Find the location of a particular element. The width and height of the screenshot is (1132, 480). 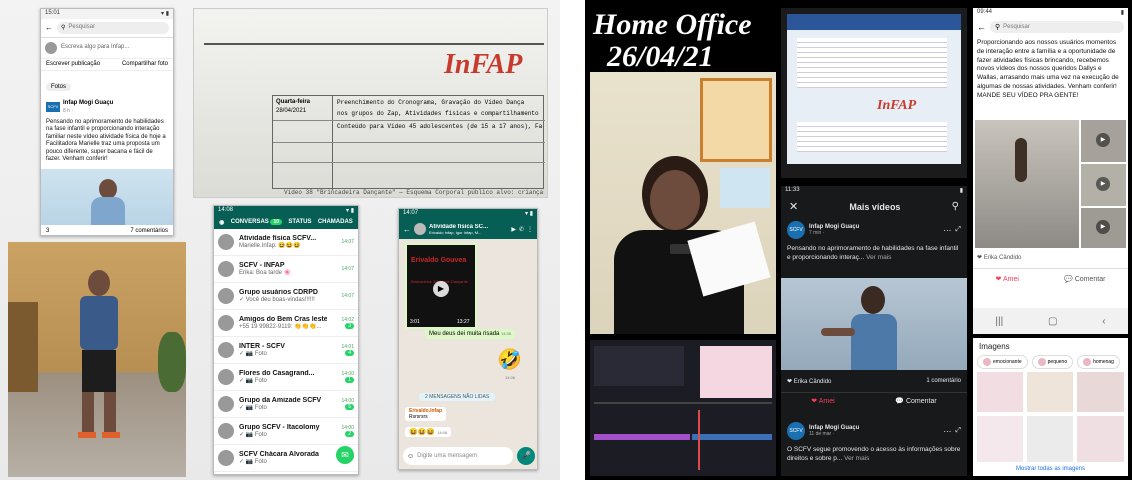

infap-logo: SCFV is located at coordinates (796, 230).